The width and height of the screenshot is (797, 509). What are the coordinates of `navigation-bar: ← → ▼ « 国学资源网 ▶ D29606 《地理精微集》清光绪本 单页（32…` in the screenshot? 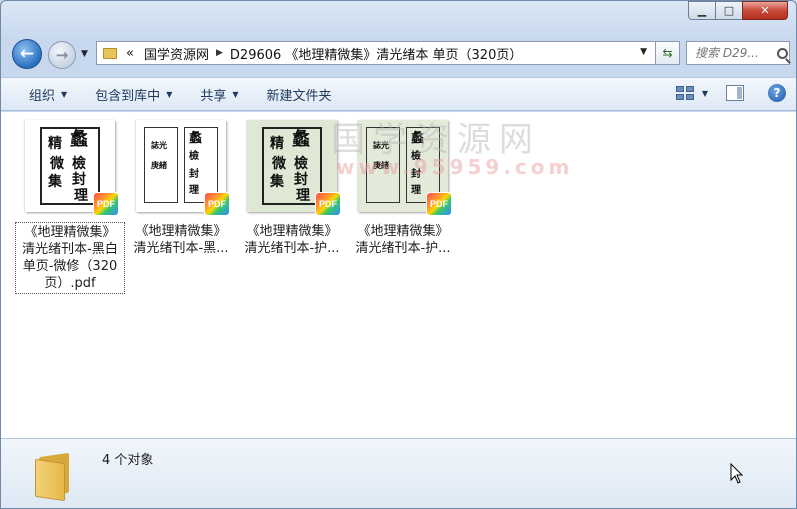 It's located at (398, 53).